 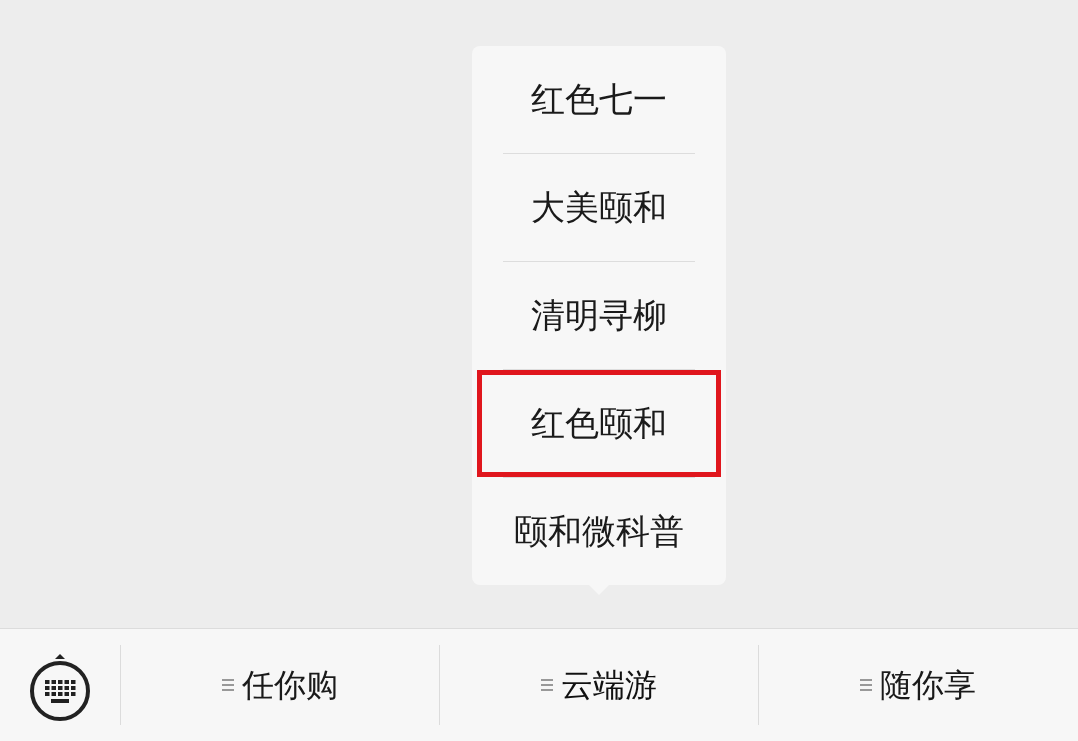 What do you see at coordinates (918, 685) in the screenshot?
I see `menu-tab: 随你享` at bounding box center [918, 685].